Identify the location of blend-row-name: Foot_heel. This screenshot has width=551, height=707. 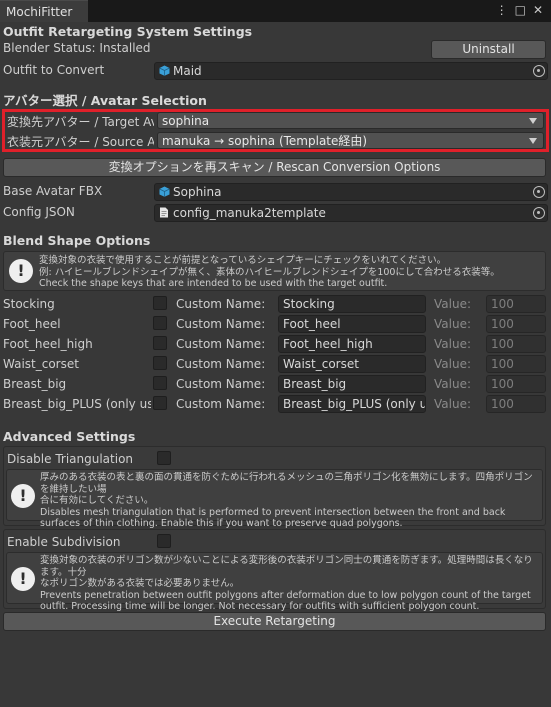
(32, 324).